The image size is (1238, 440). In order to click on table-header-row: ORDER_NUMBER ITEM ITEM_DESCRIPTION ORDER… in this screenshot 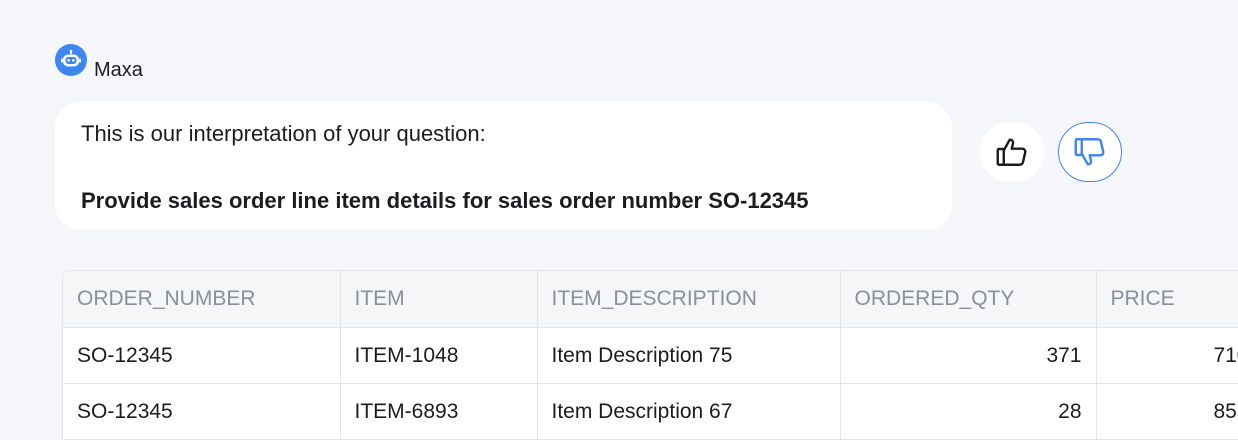, I will do `click(650, 299)`.